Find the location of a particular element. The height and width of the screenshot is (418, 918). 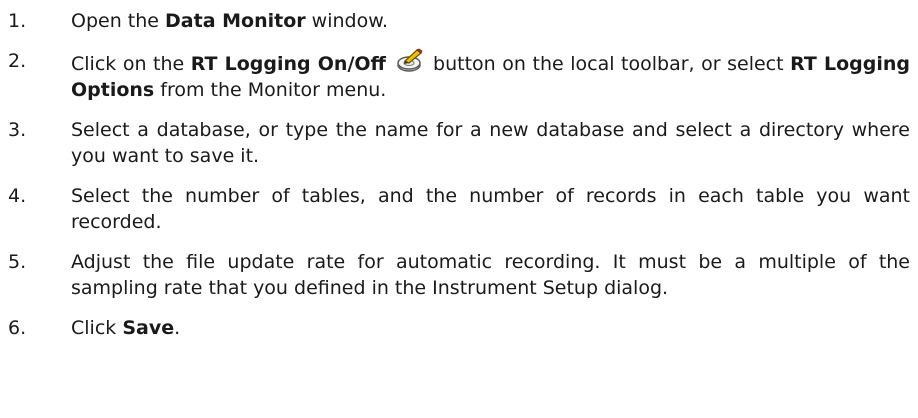

data-monitor-label: Data Monitor is located at coordinates (235, 21).